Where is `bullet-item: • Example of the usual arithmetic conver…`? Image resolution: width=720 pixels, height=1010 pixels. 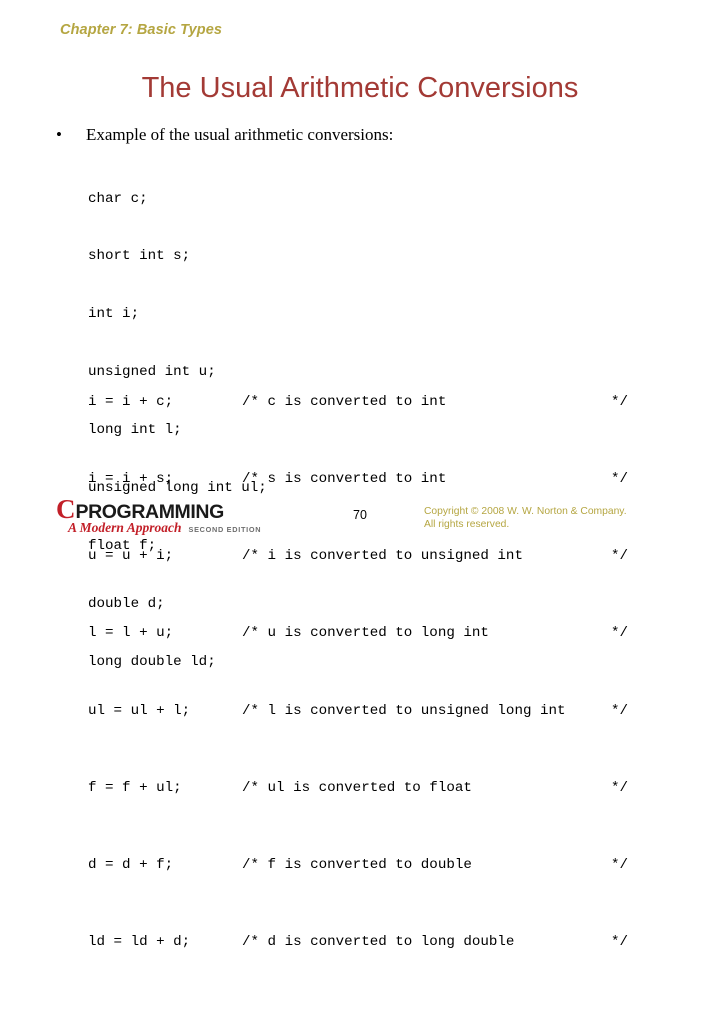
bullet-item: • Example of the usual arithmetic conver… is located at coordinates (366, 135).